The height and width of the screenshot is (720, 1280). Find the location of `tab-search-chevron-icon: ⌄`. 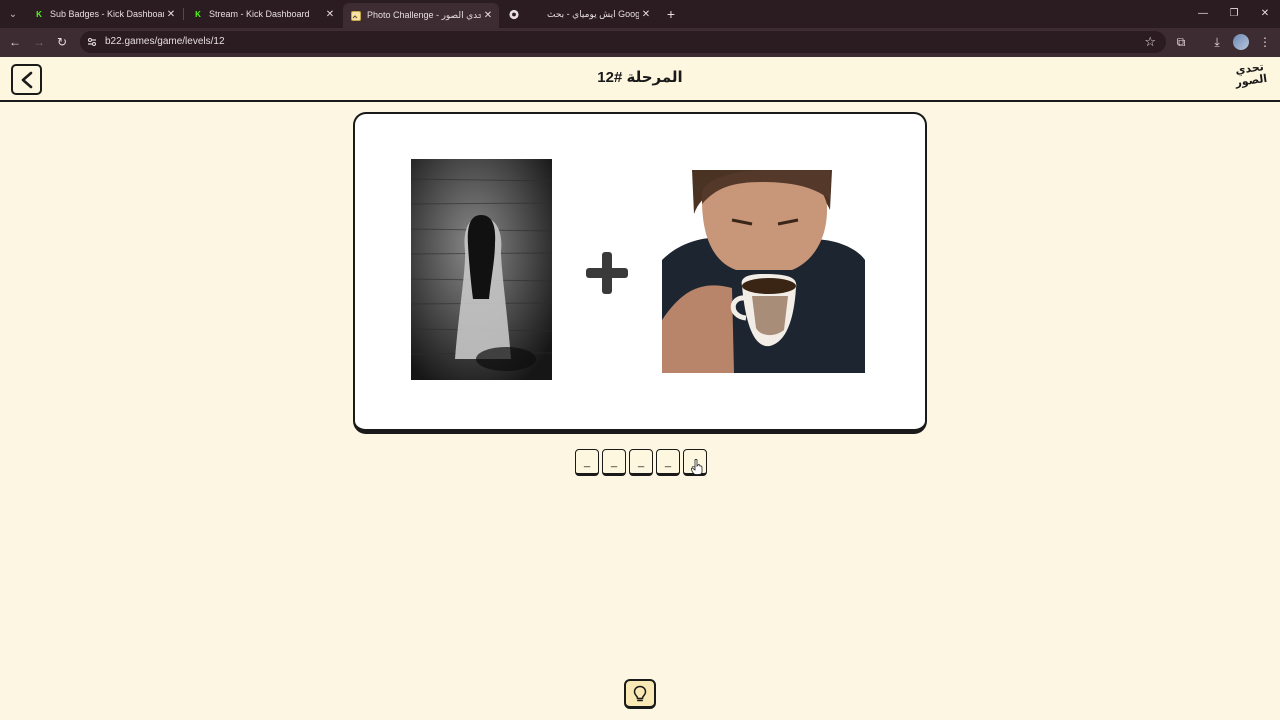

tab-search-chevron-icon: ⌄ is located at coordinates (13, 14).